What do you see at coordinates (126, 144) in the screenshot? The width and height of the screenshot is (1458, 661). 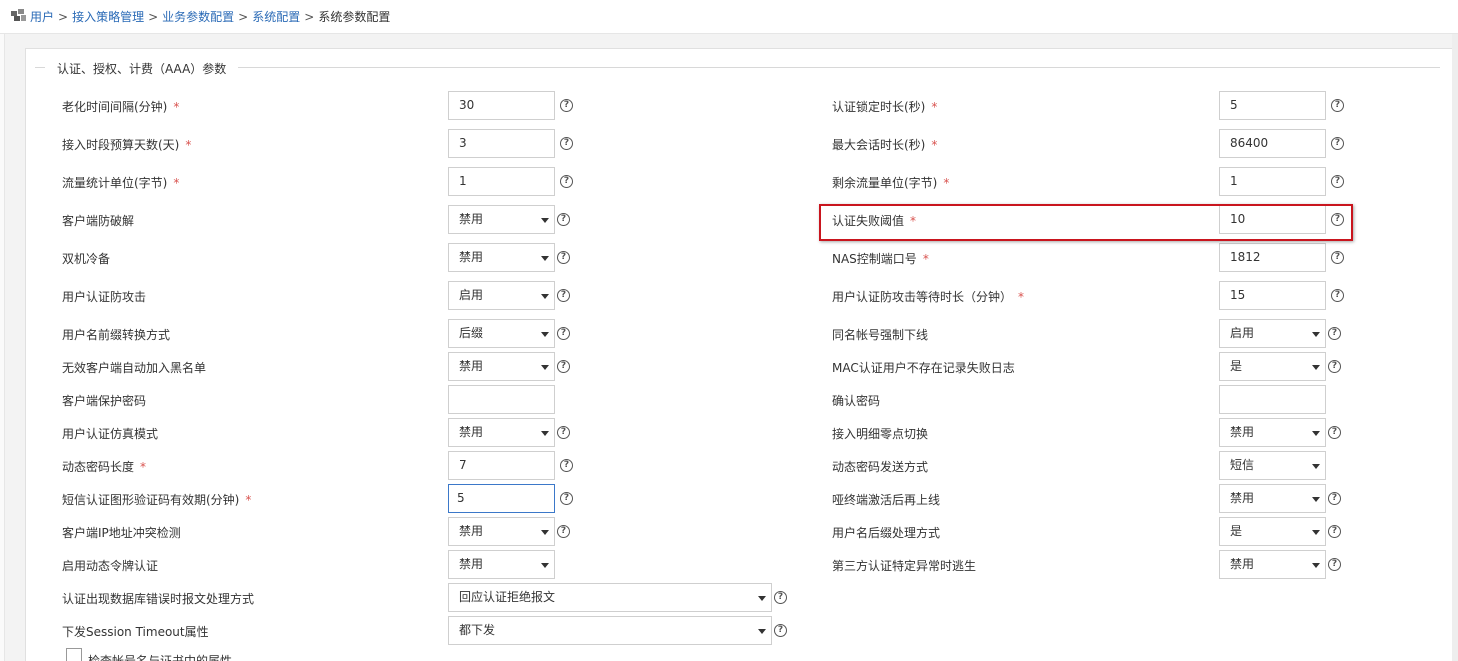 I see `left-label-1: 接入时段预算天数(天) *` at bounding box center [126, 144].